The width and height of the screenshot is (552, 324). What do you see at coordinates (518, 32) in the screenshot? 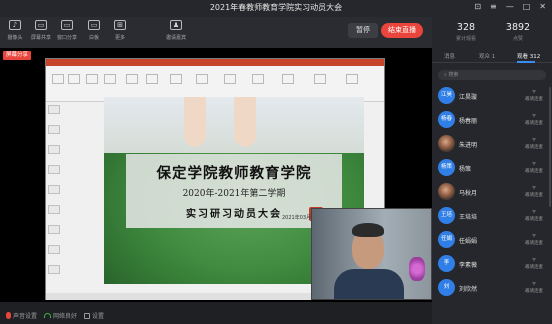
I see `likes-count: 3892 点赞` at bounding box center [518, 32].